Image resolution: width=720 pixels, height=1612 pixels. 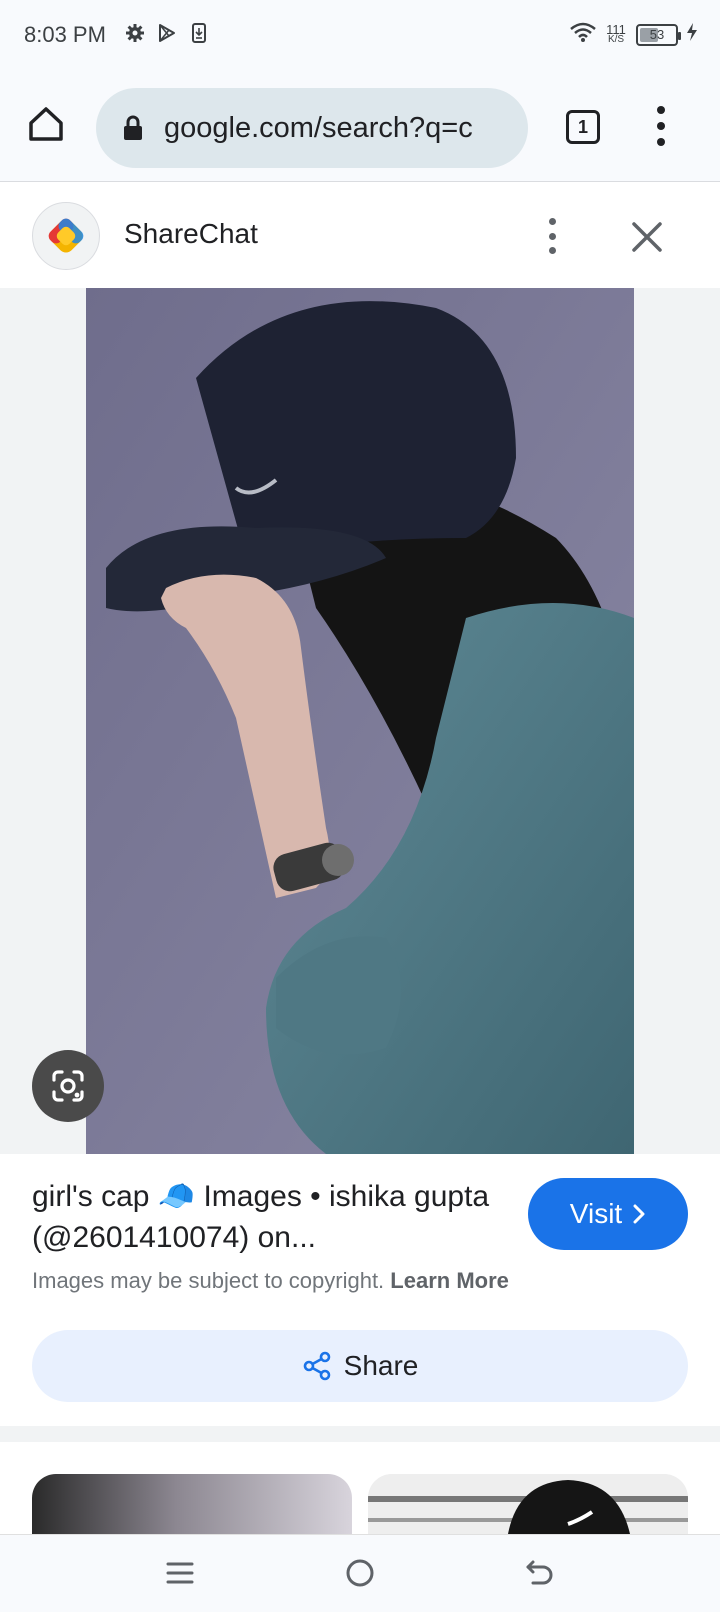 I want to click on source-site-header: ShareChat, so click(x=360, y=236).